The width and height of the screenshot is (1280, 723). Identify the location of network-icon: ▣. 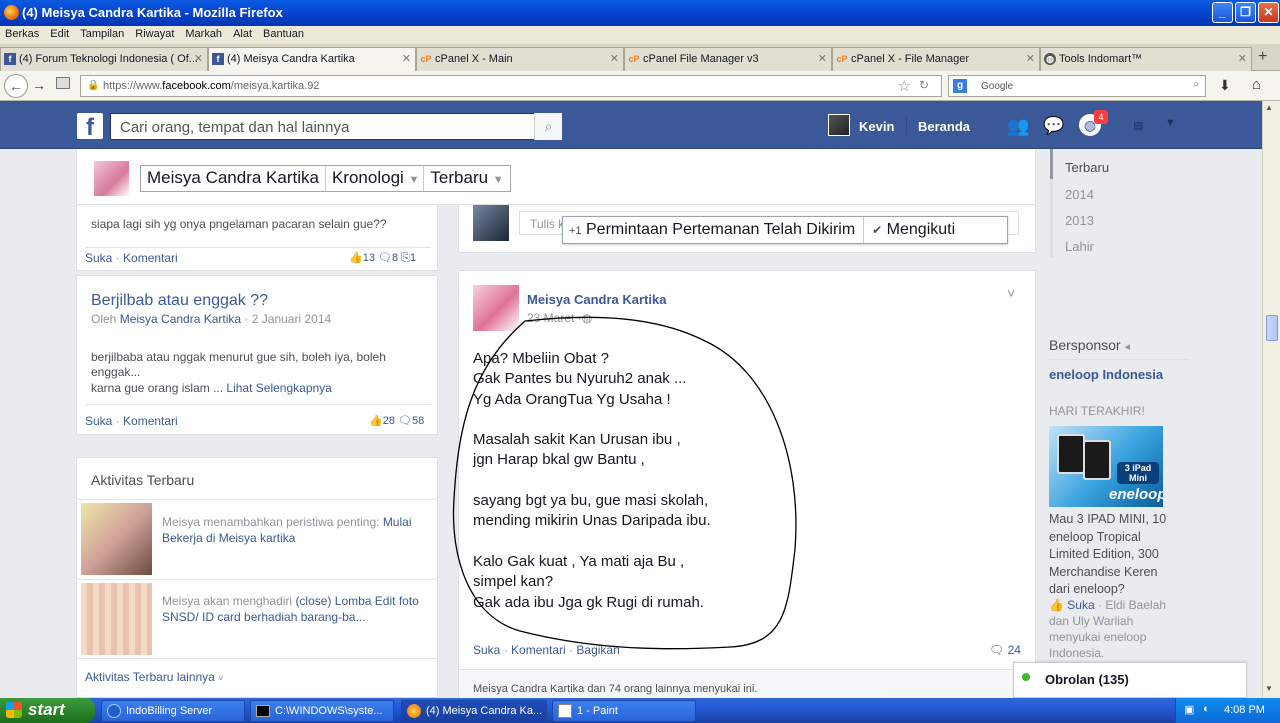
(1189, 709).